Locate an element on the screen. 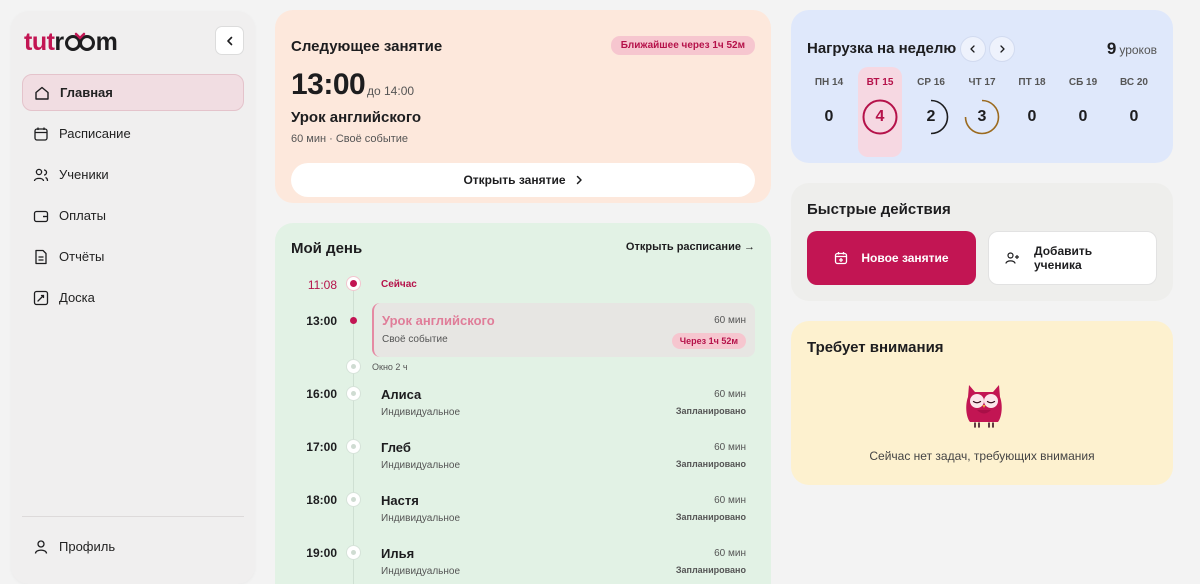 The width and height of the screenshot is (1200, 584). calendar-icon is located at coordinates (40, 133).